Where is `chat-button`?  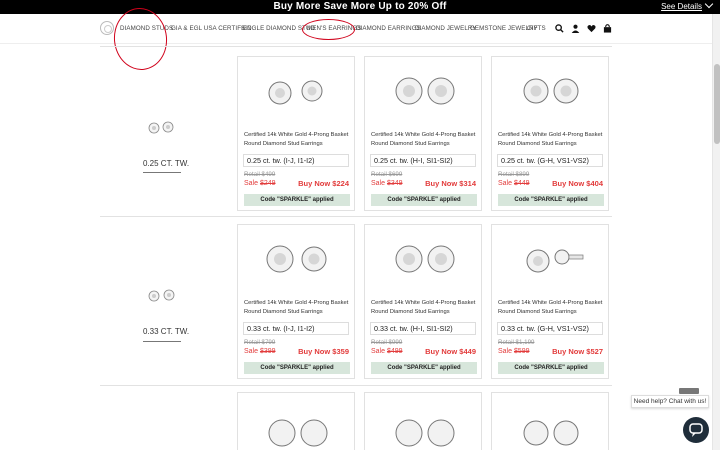
chat-button is located at coordinates (696, 430).